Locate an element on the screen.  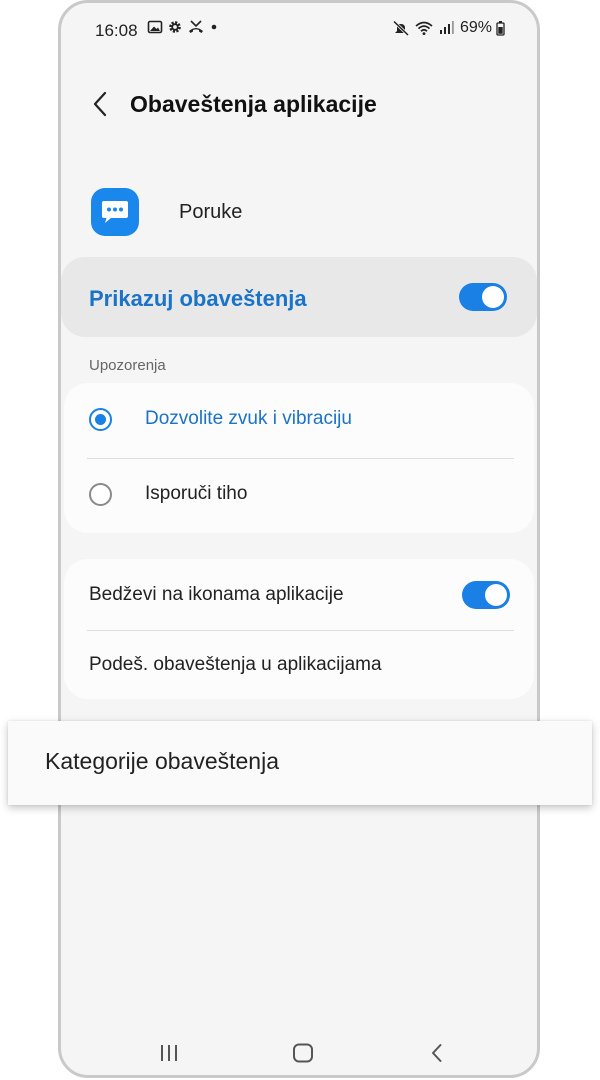
app-info-row: Poruke is located at coordinates (166, 212).